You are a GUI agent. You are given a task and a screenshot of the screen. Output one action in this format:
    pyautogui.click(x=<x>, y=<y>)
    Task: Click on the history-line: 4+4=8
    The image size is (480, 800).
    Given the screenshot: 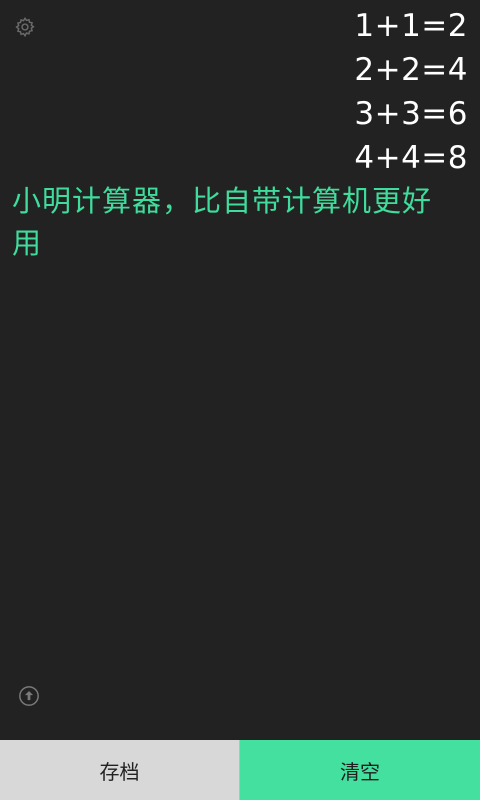 What is the action you would take?
    pyautogui.click(x=411, y=158)
    